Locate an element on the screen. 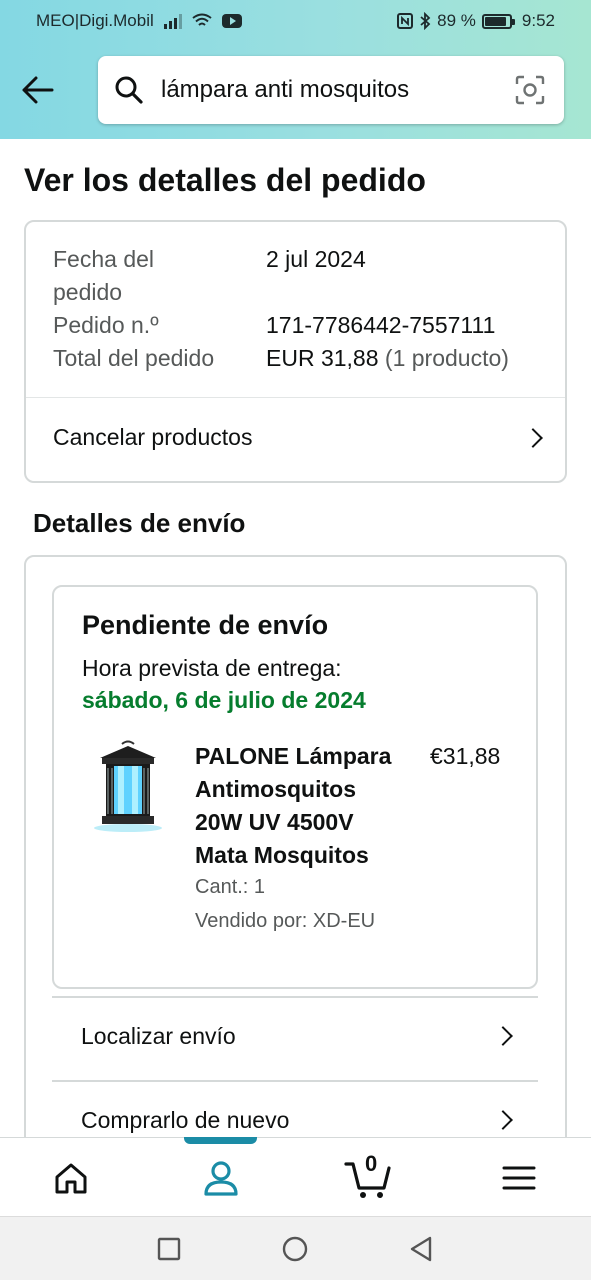 This screenshot has height=1280, width=591. order-number-label: Pedido n.º is located at coordinates (106, 325).